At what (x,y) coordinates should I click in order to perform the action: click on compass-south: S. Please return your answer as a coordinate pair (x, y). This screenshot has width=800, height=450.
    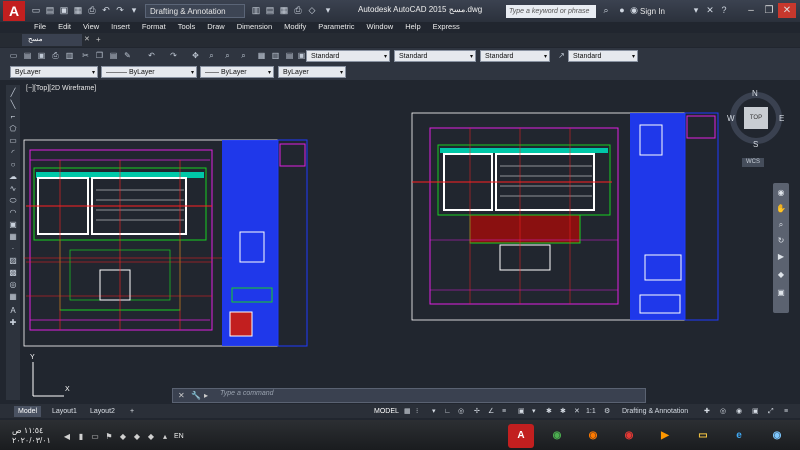
    Looking at the image, I should click on (755, 144).